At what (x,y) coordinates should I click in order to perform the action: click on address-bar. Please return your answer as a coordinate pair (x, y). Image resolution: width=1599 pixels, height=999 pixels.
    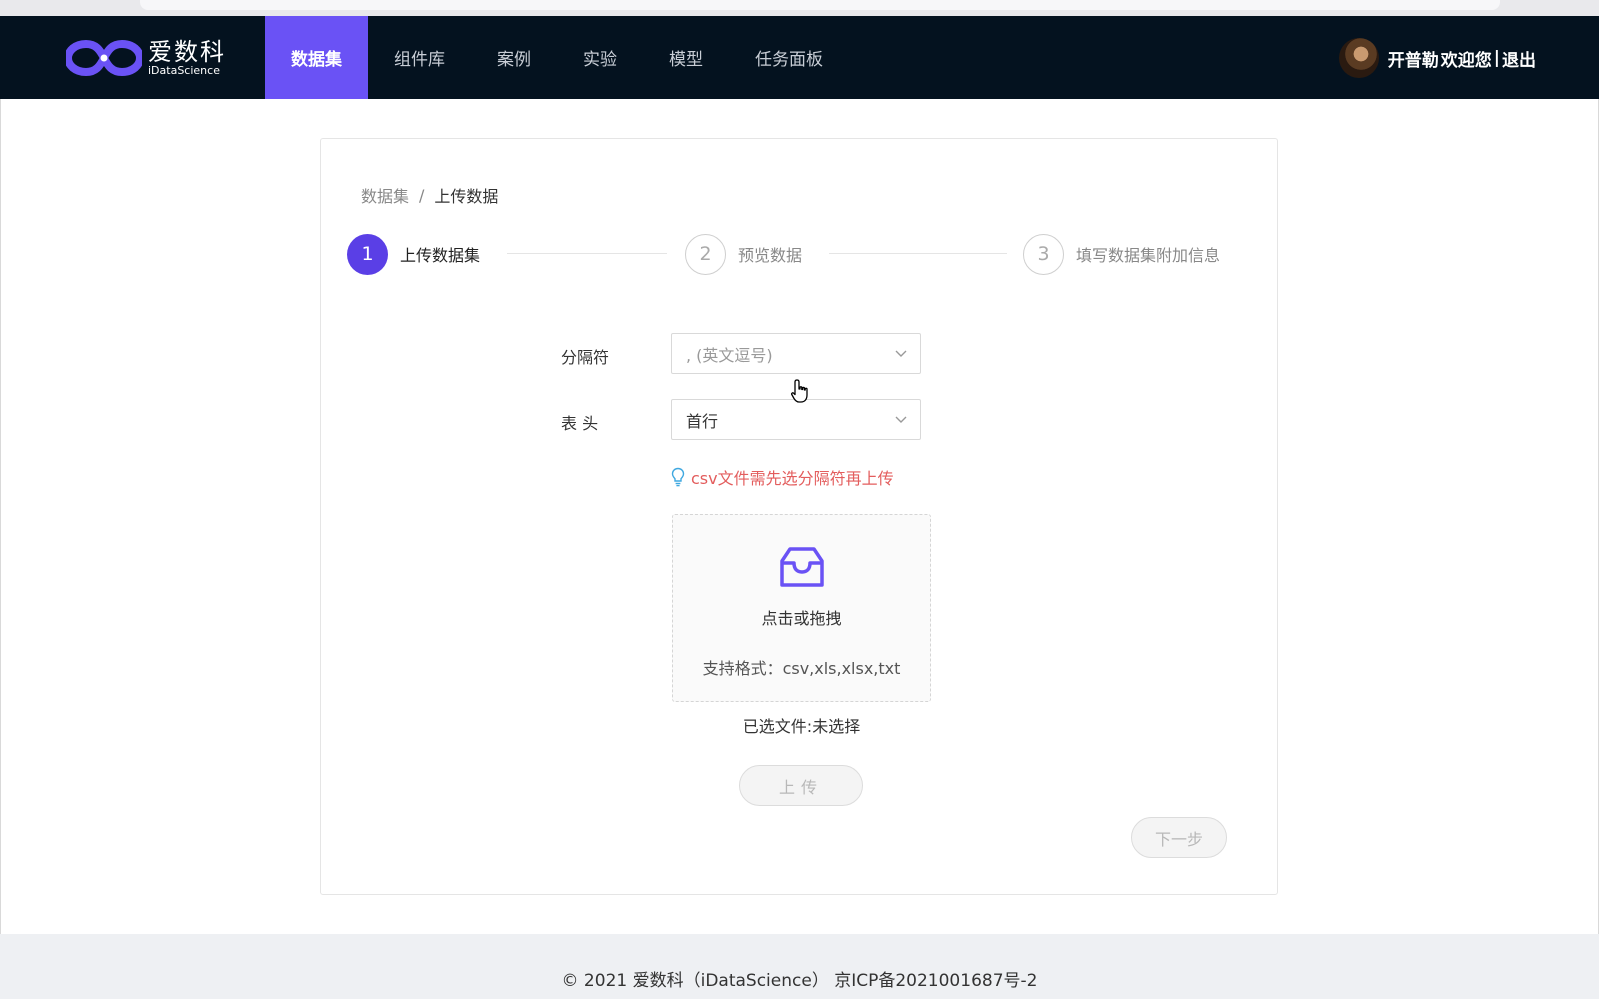
    Looking at the image, I should click on (820, 5).